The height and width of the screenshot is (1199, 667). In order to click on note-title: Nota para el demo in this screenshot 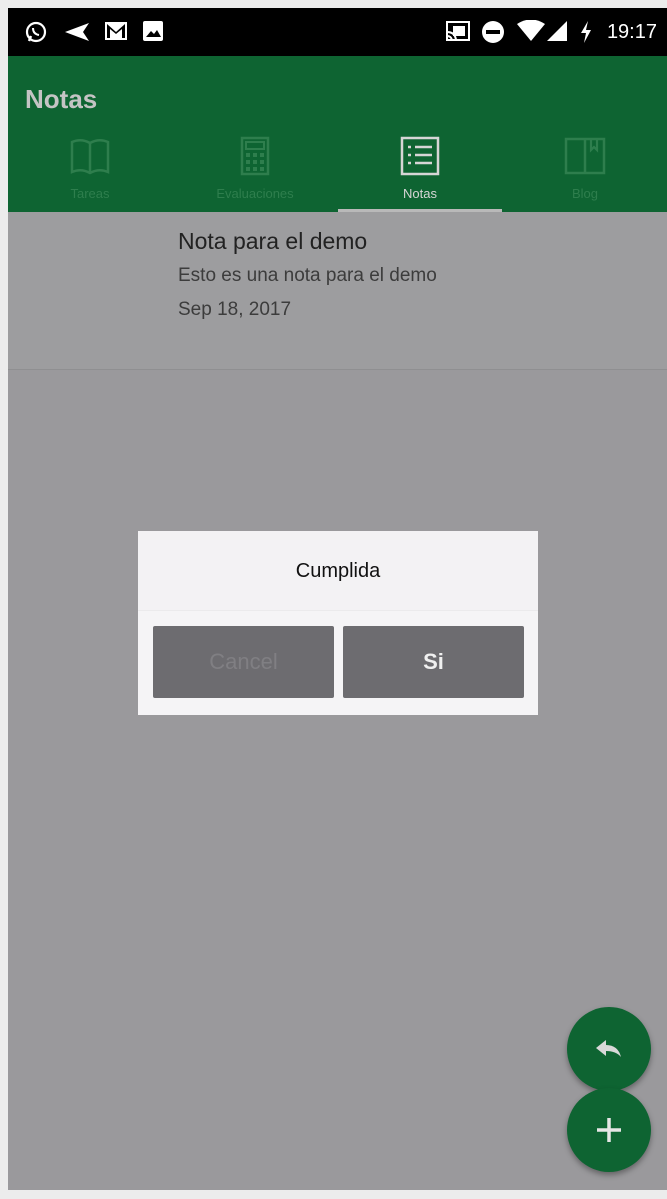, I will do `click(273, 241)`.